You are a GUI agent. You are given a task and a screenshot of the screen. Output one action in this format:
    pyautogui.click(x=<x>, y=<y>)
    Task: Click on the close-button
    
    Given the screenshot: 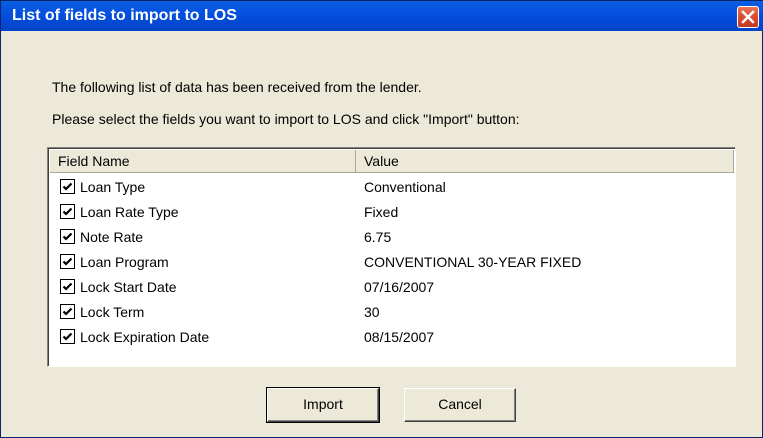 What is the action you would take?
    pyautogui.click(x=748, y=17)
    